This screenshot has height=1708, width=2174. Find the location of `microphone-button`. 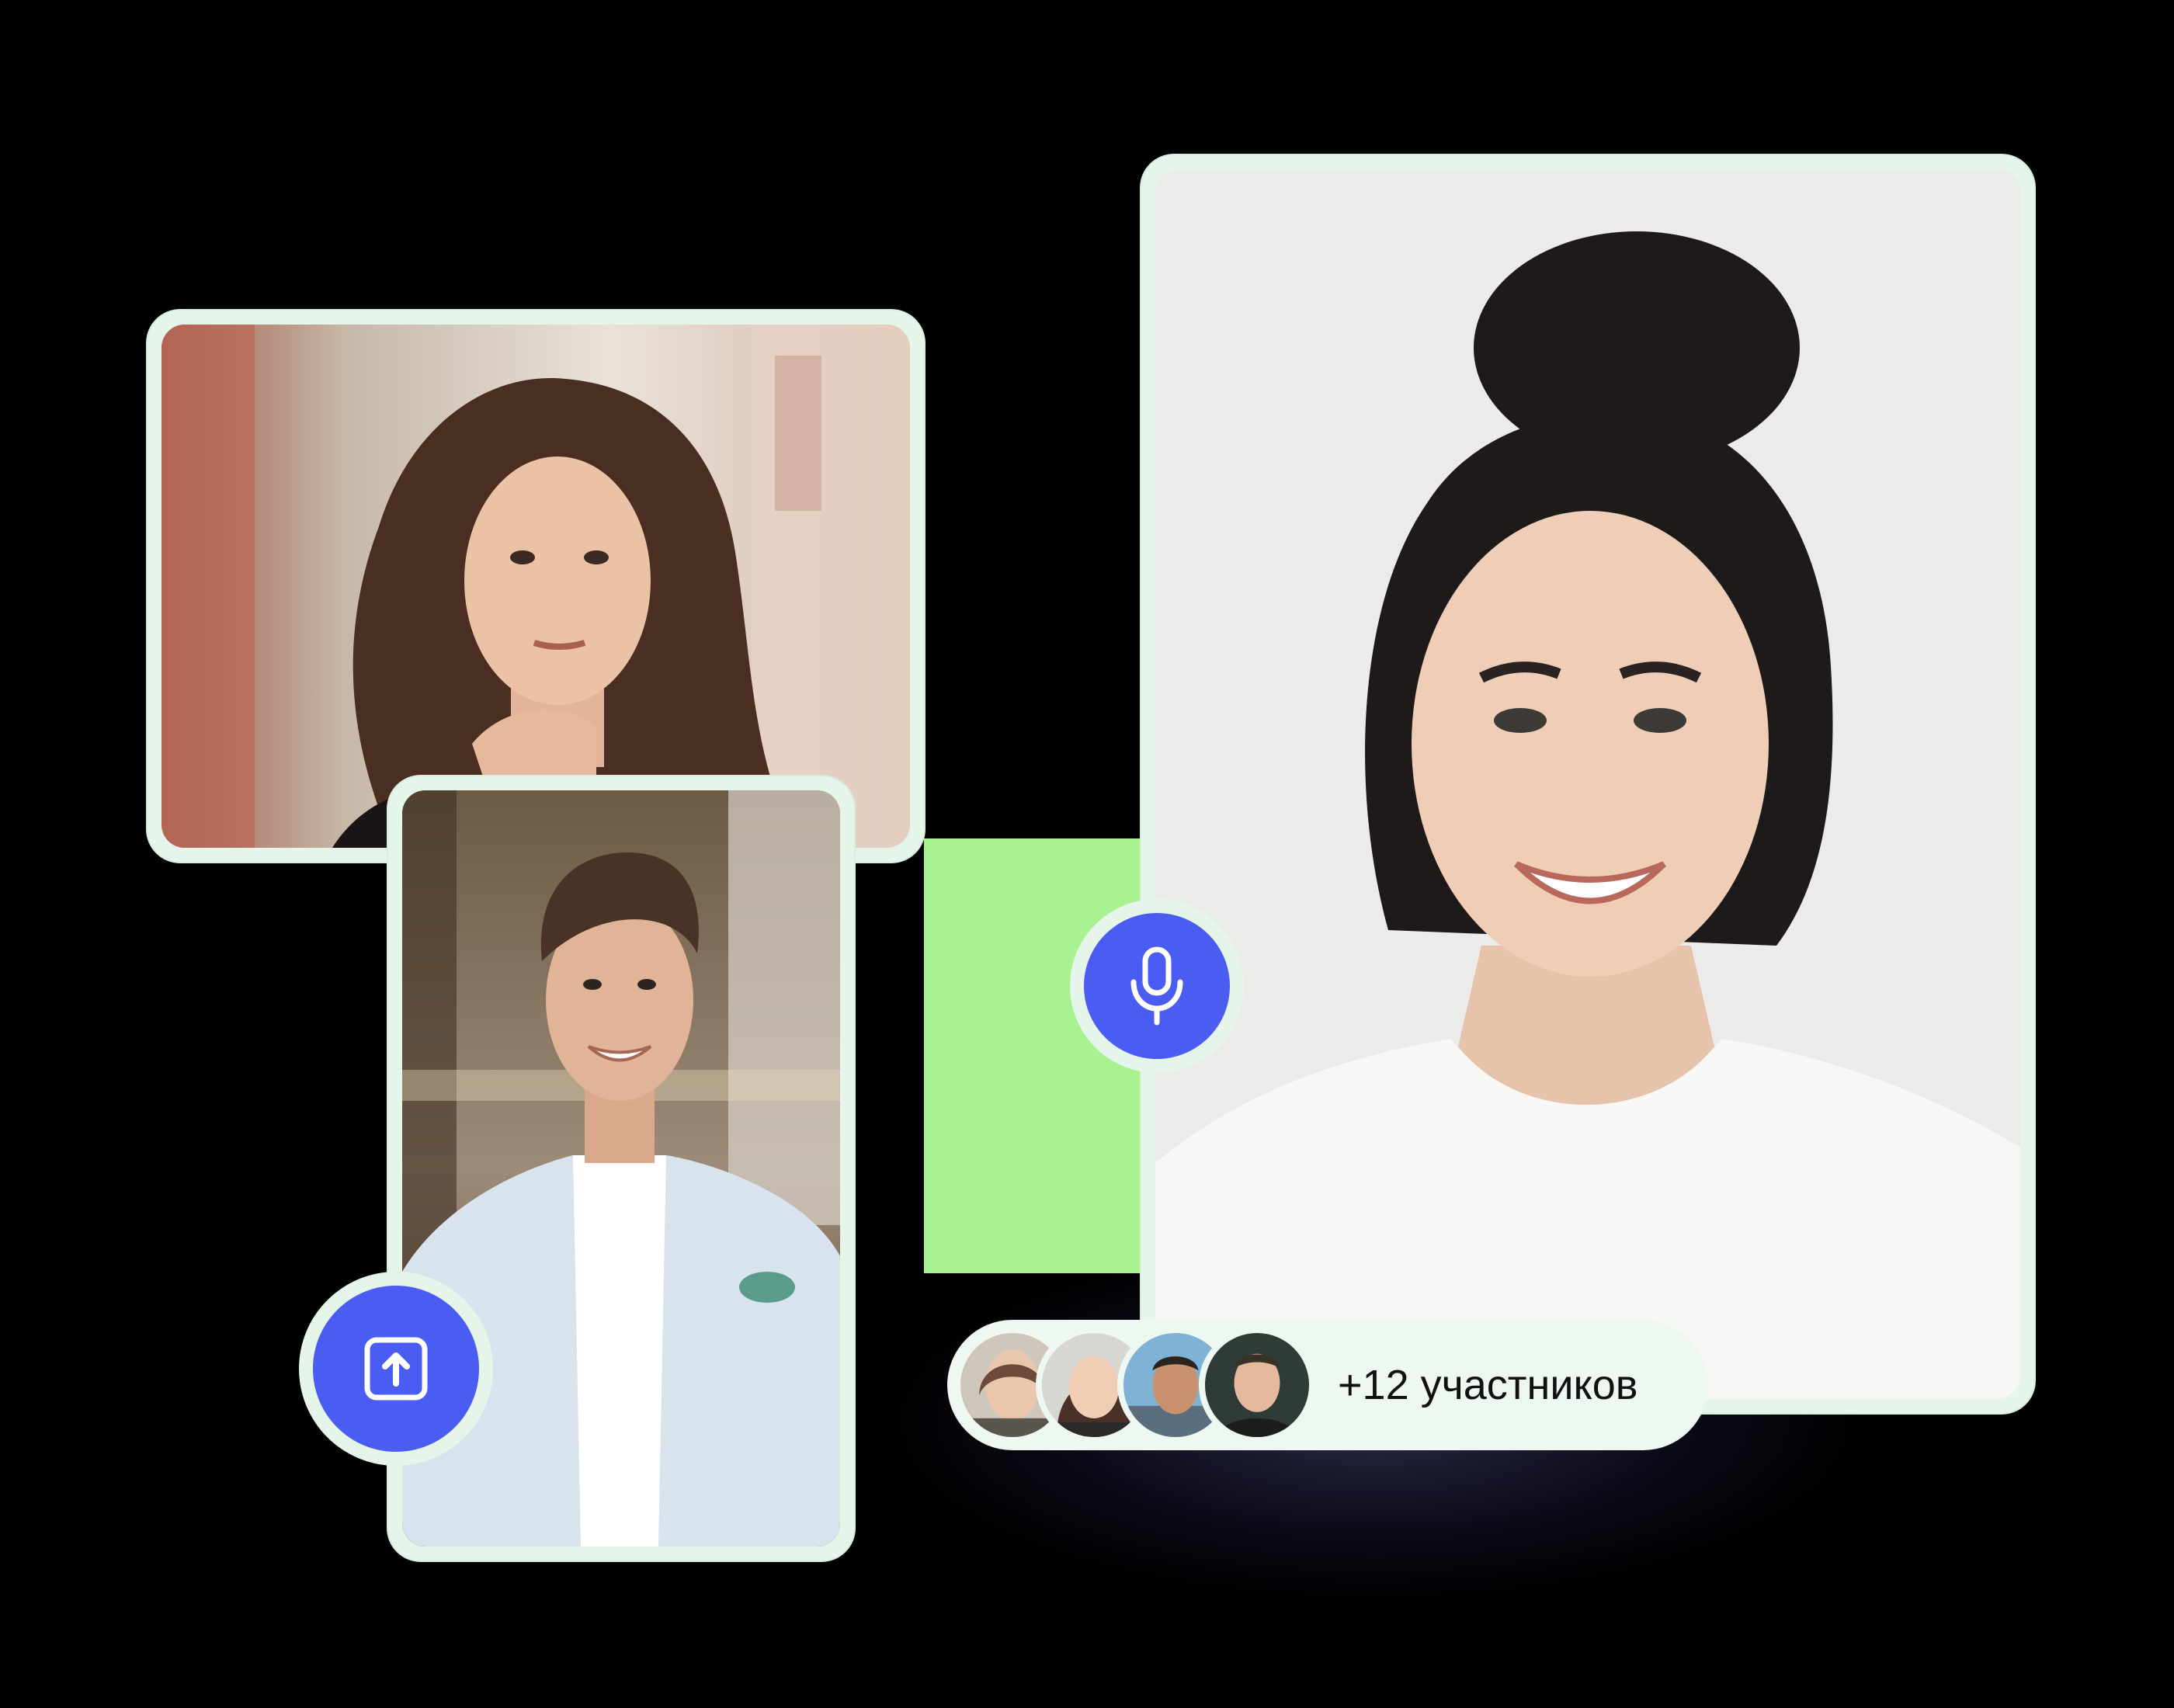

microphone-button is located at coordinates (1157, 986).